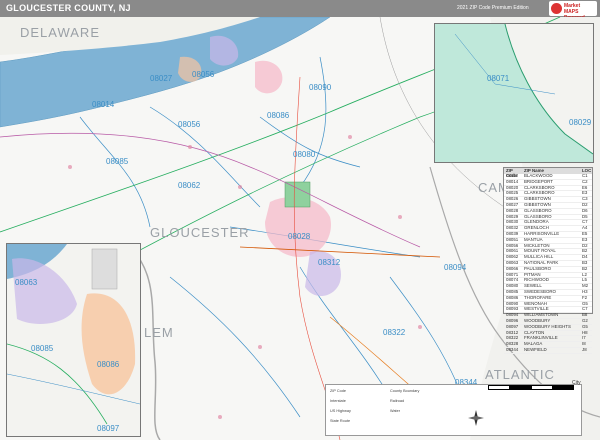  I want to click on city-key-label: City, so click(576, 383).